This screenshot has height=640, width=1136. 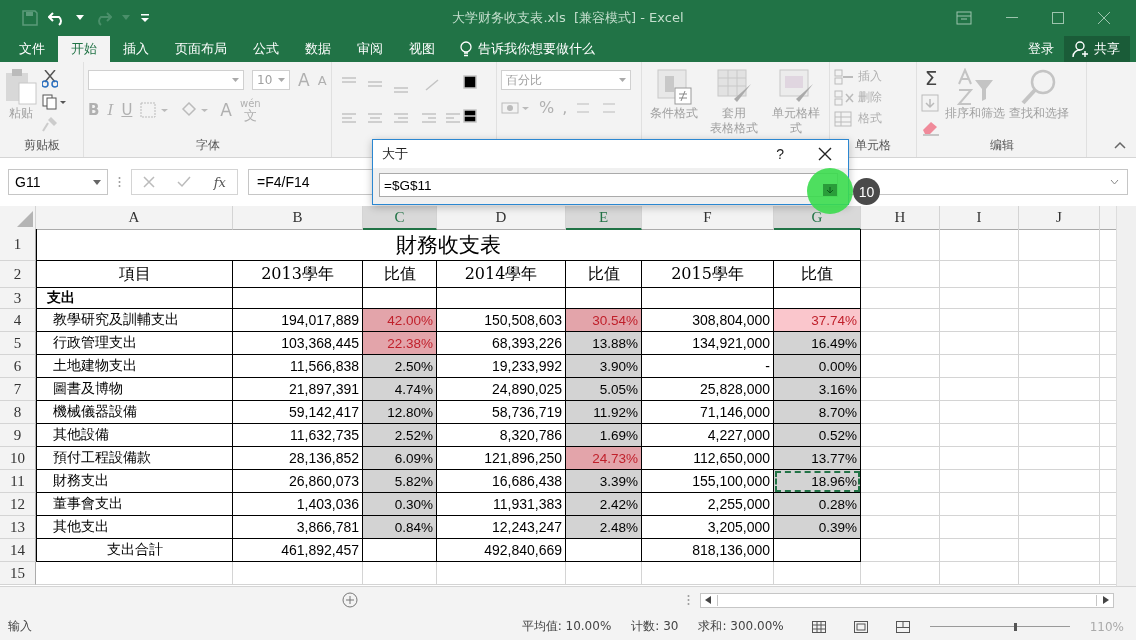 What do you see at coordinates (1120, 145) in the screenshot?
I see `collapse-ribbon-icon` at bounding box center [1120, 145].